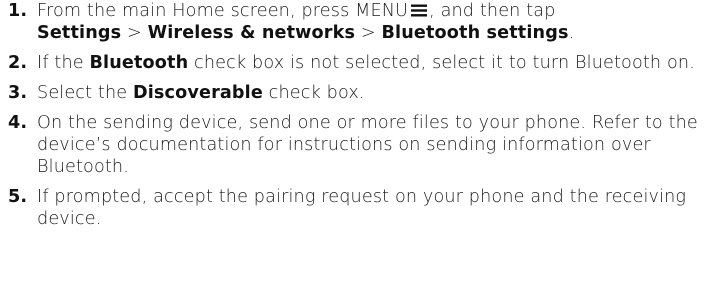 The image size is (718, 286). Describe the element at coordinates (18, 123) in the screenshot. I see `step-number: 4.` at that location.